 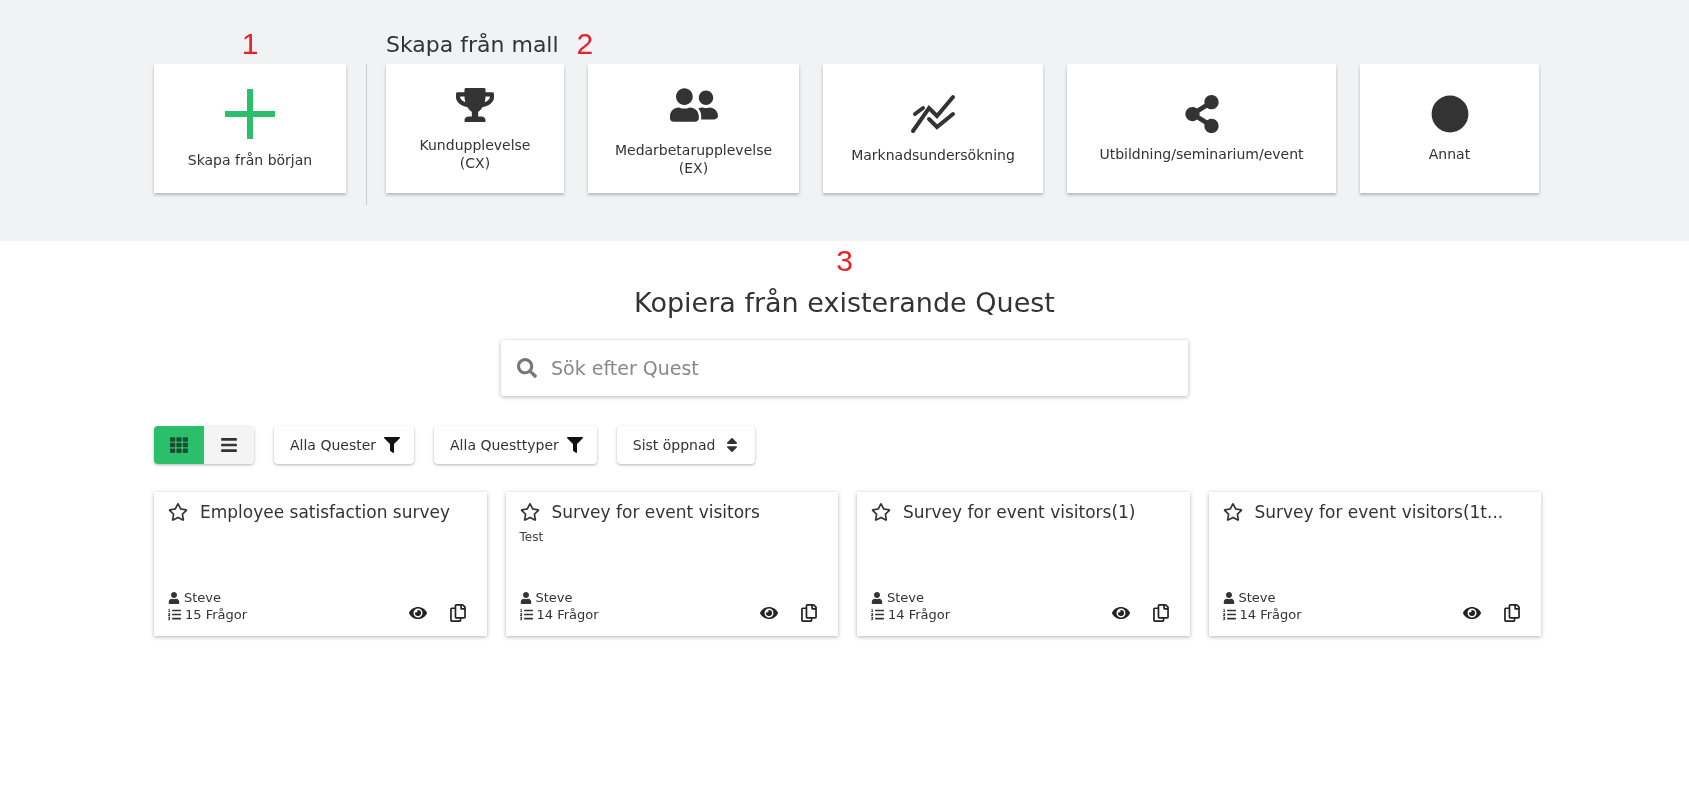 I want to click on template-card: Utbildning/seminarium/event, so click(x=1201, y=128).